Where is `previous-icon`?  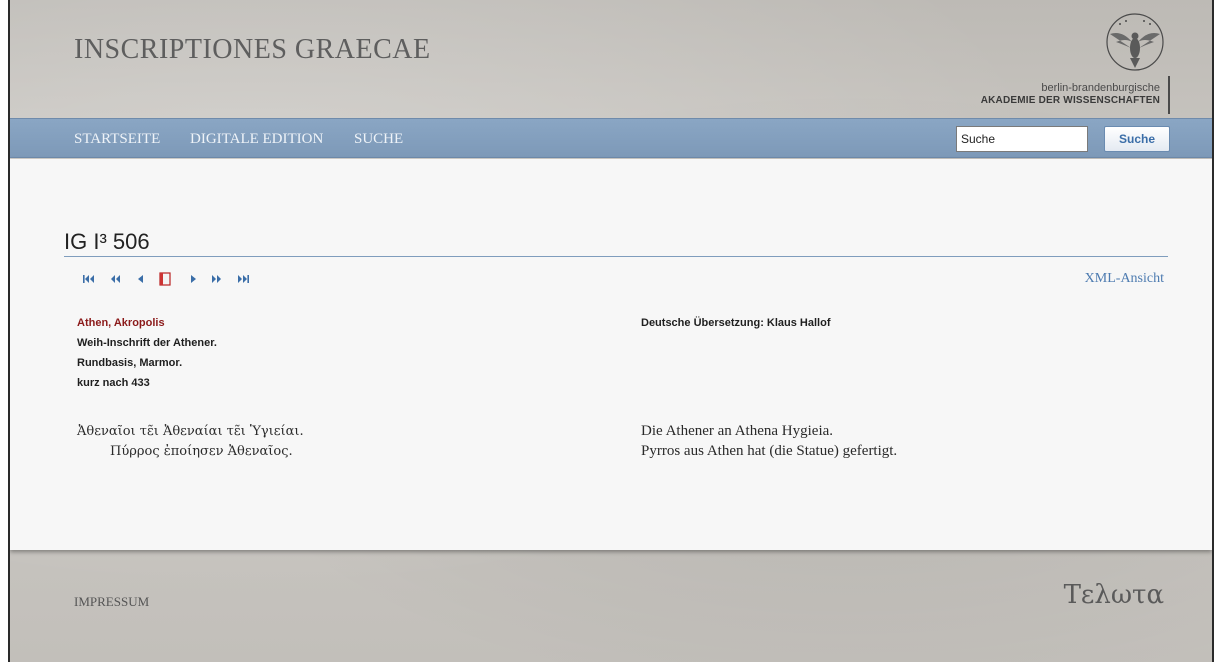
previous-icon is located at coordinates (141, 279).